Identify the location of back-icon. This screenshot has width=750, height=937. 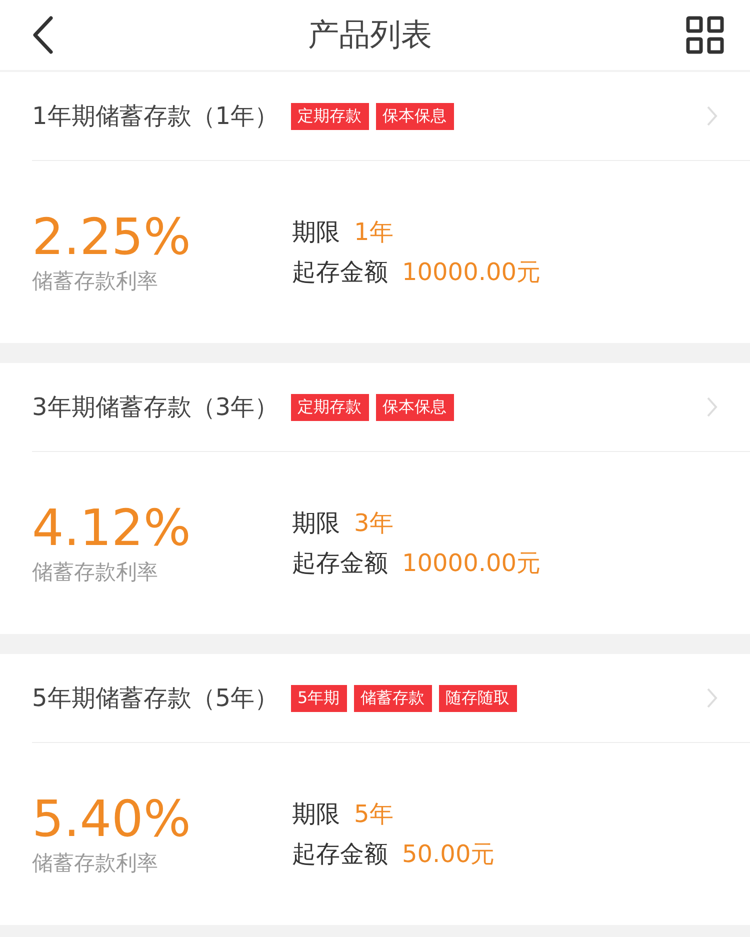
(43, 35).